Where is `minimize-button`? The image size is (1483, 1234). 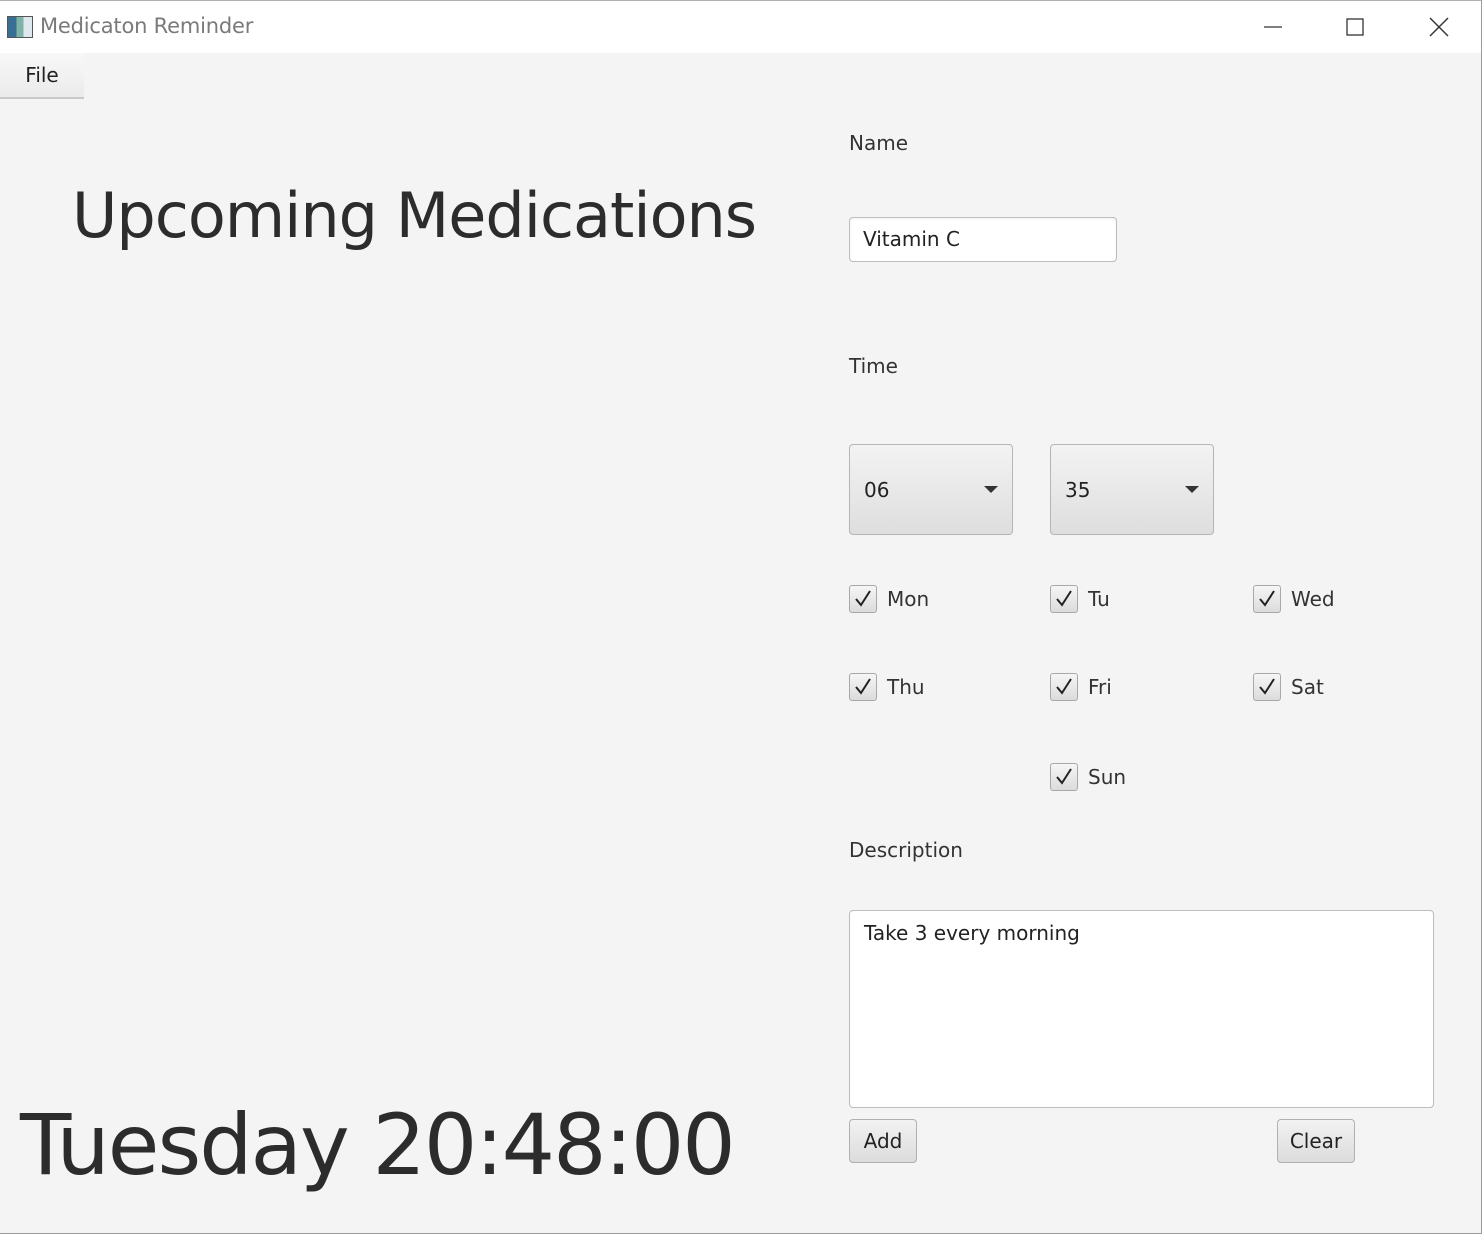 minimize-button is located at coordinates (1273, 27).